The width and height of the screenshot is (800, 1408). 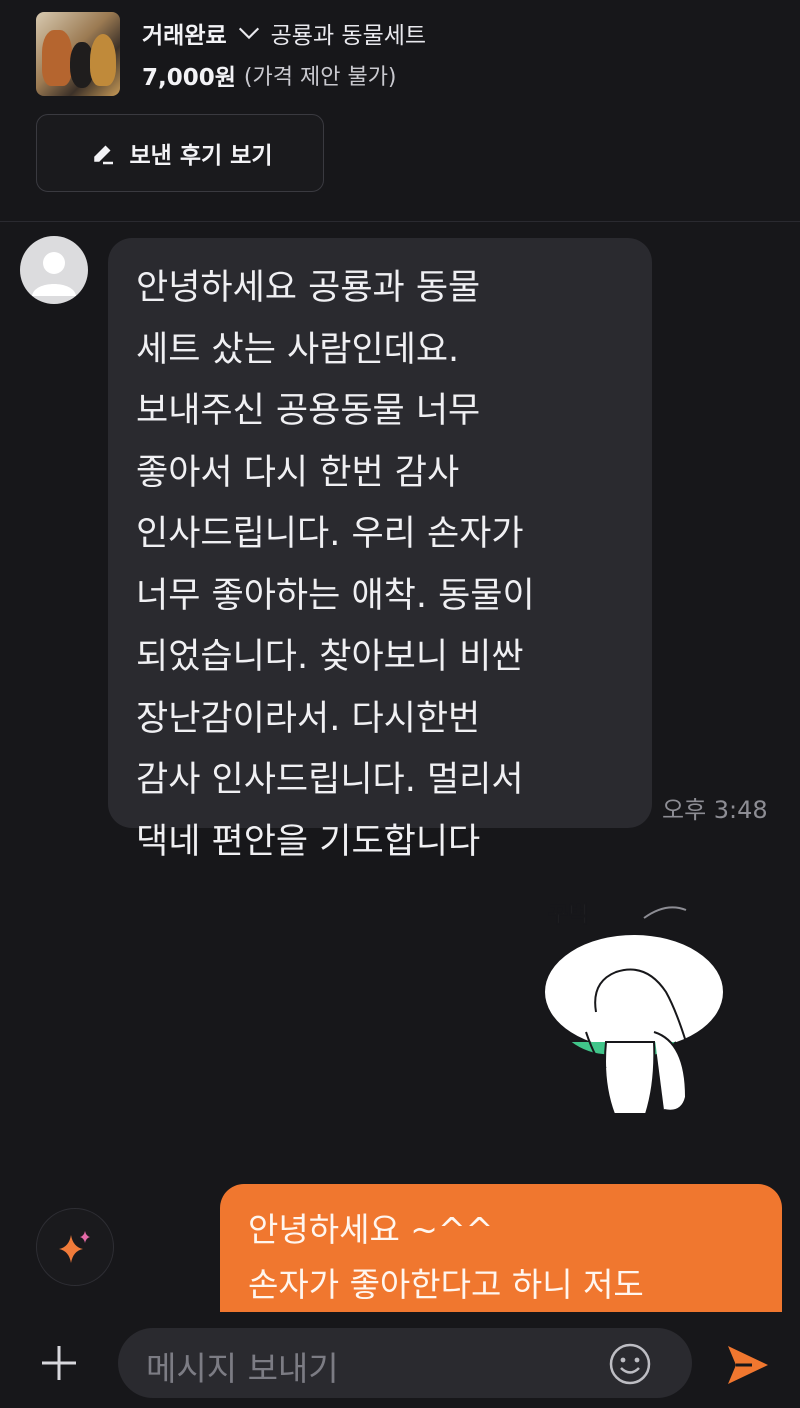 I want to click on message-line: 장난감이라서. 다시한번, so click(x=308, y=718).